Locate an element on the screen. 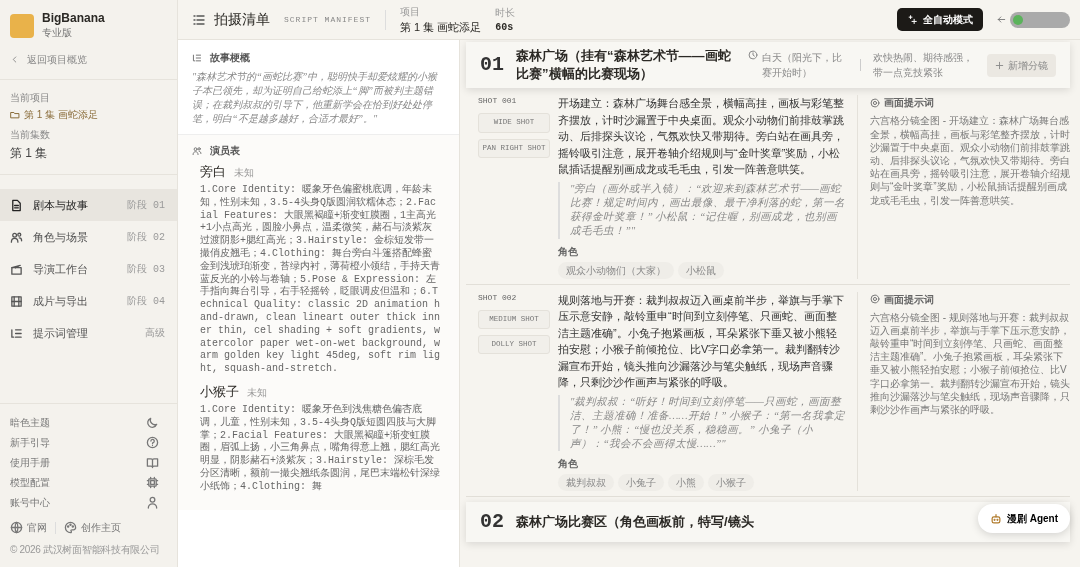 The image size is (1080, 567). nav-item: 导演工作台 阶段 03 is located at coordinates (88, 269).